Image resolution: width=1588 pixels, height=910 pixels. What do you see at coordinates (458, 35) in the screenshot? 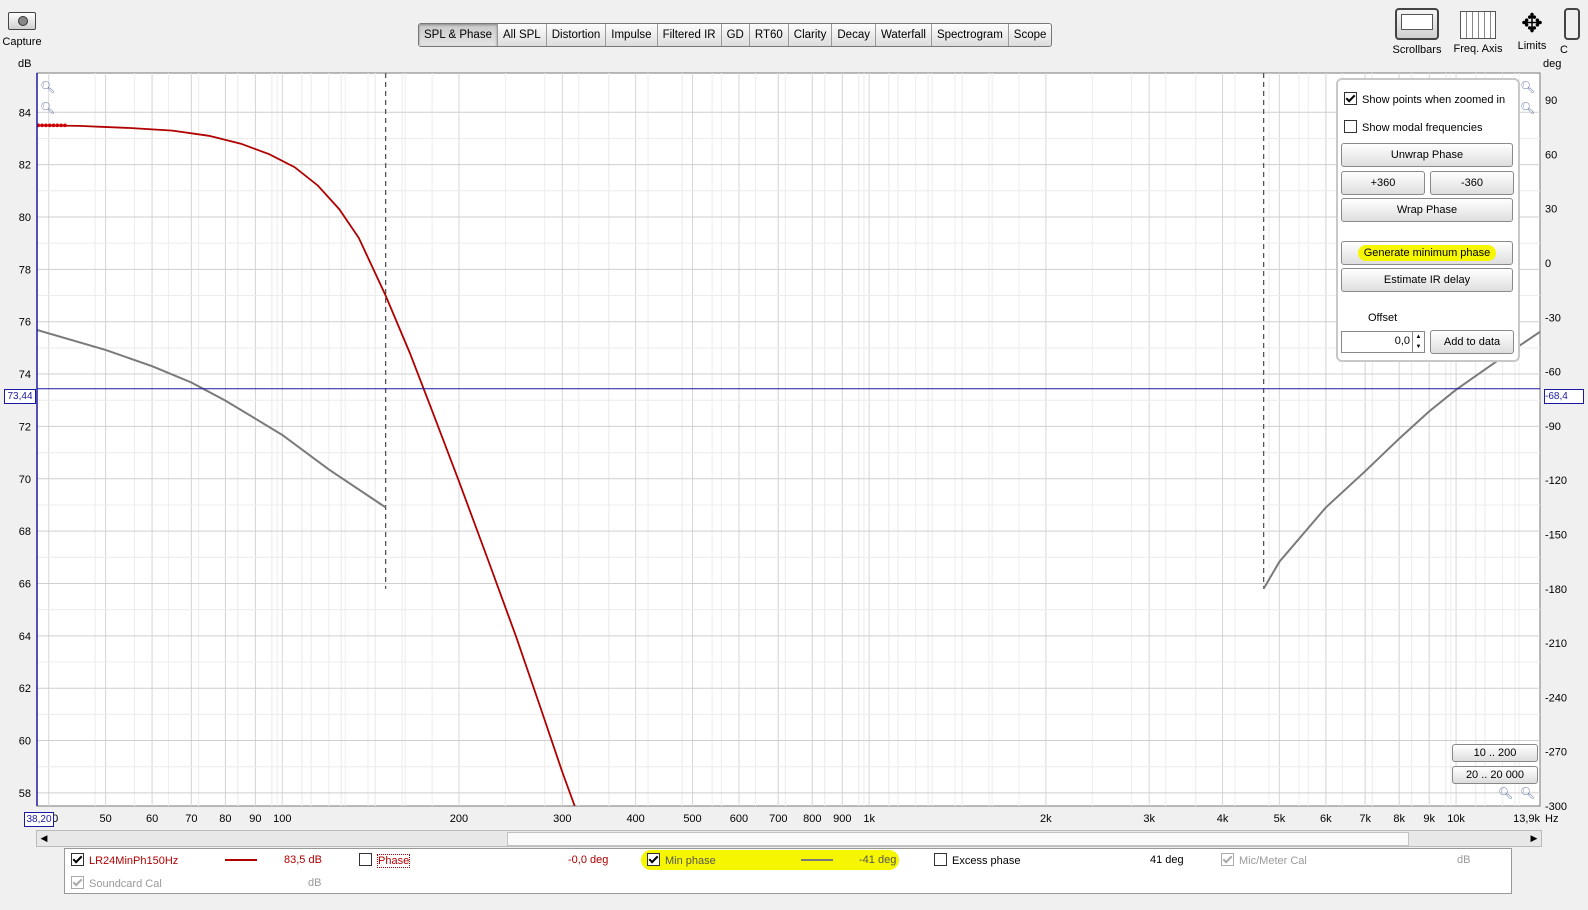
I see `tab-spl-phase: SPL & Phase` at bounding box center [458, 35].